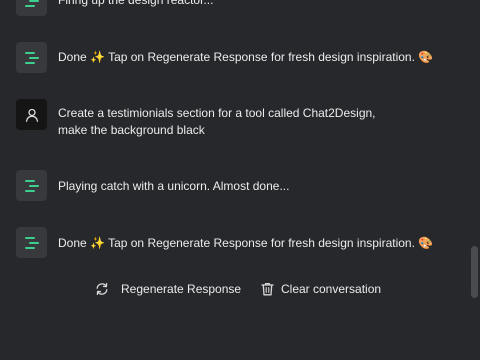 The image size is (480, 360). I want to click on scrollbar-thumb, so click(474, 272).